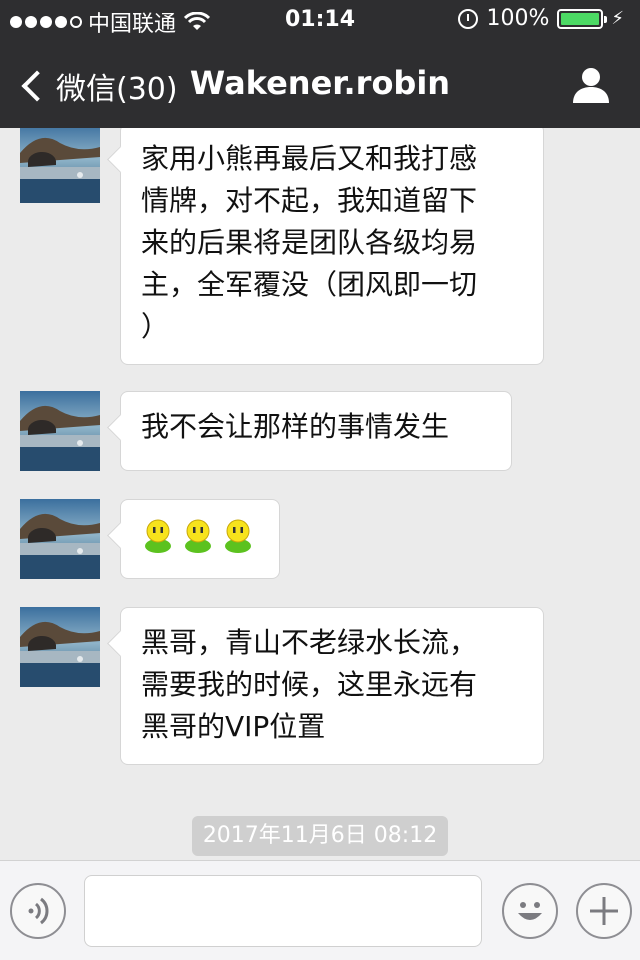  Describe the element at coordinates (591, 85) in the screenshot. I see `user-profile-icon` at that location.